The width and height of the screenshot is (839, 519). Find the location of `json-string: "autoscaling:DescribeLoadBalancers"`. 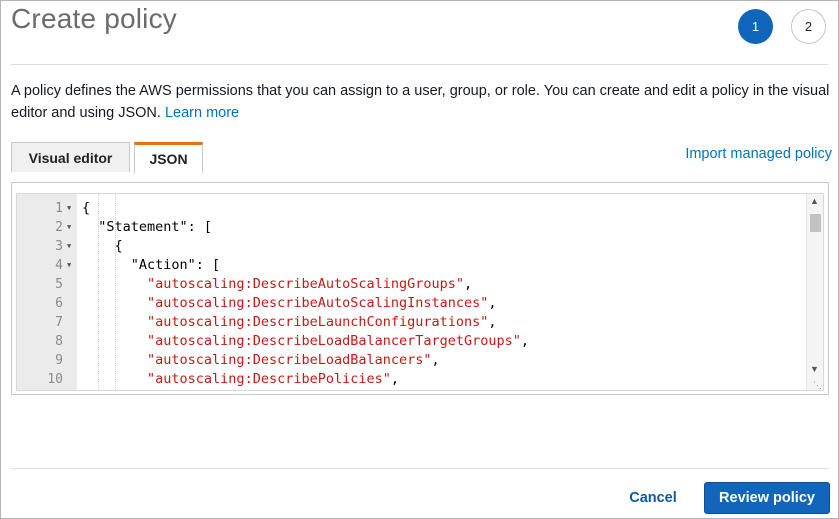

json-string: "autoscaling:DescribeLoadBalancers" is located at coordinates (289, 360).